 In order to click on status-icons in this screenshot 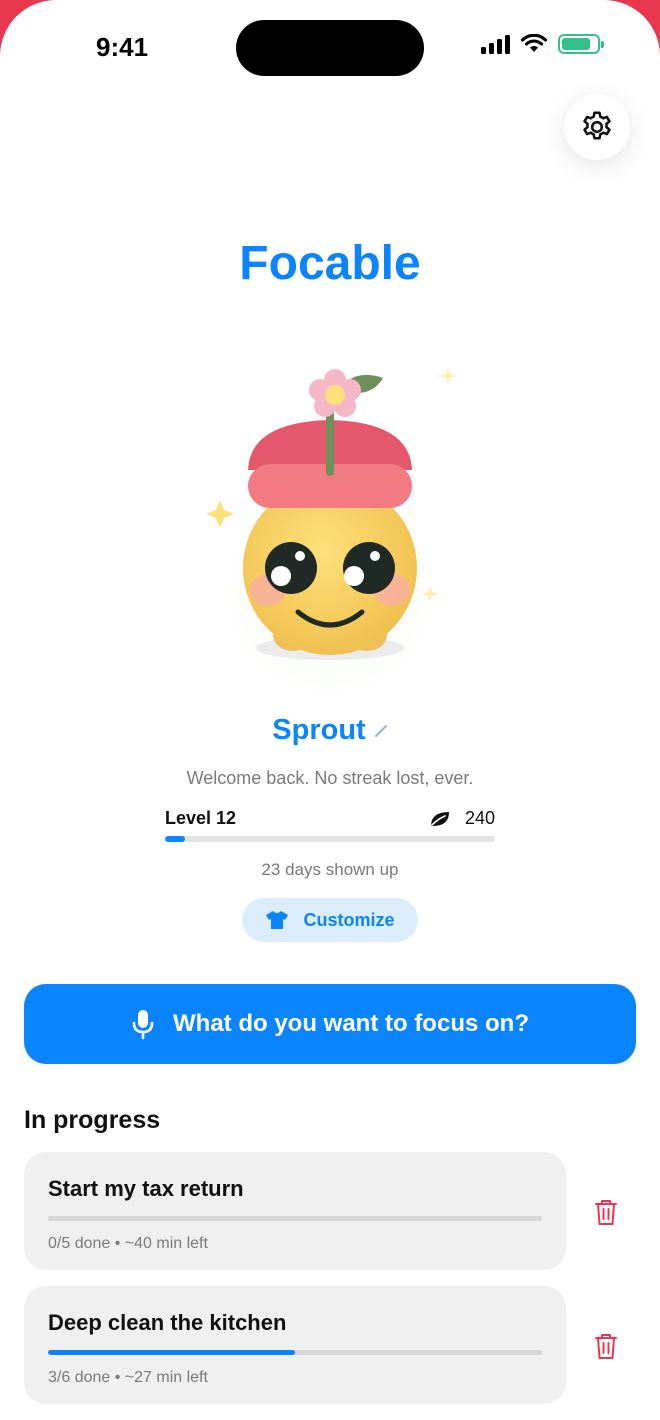, I will do `click(542, 44)`.